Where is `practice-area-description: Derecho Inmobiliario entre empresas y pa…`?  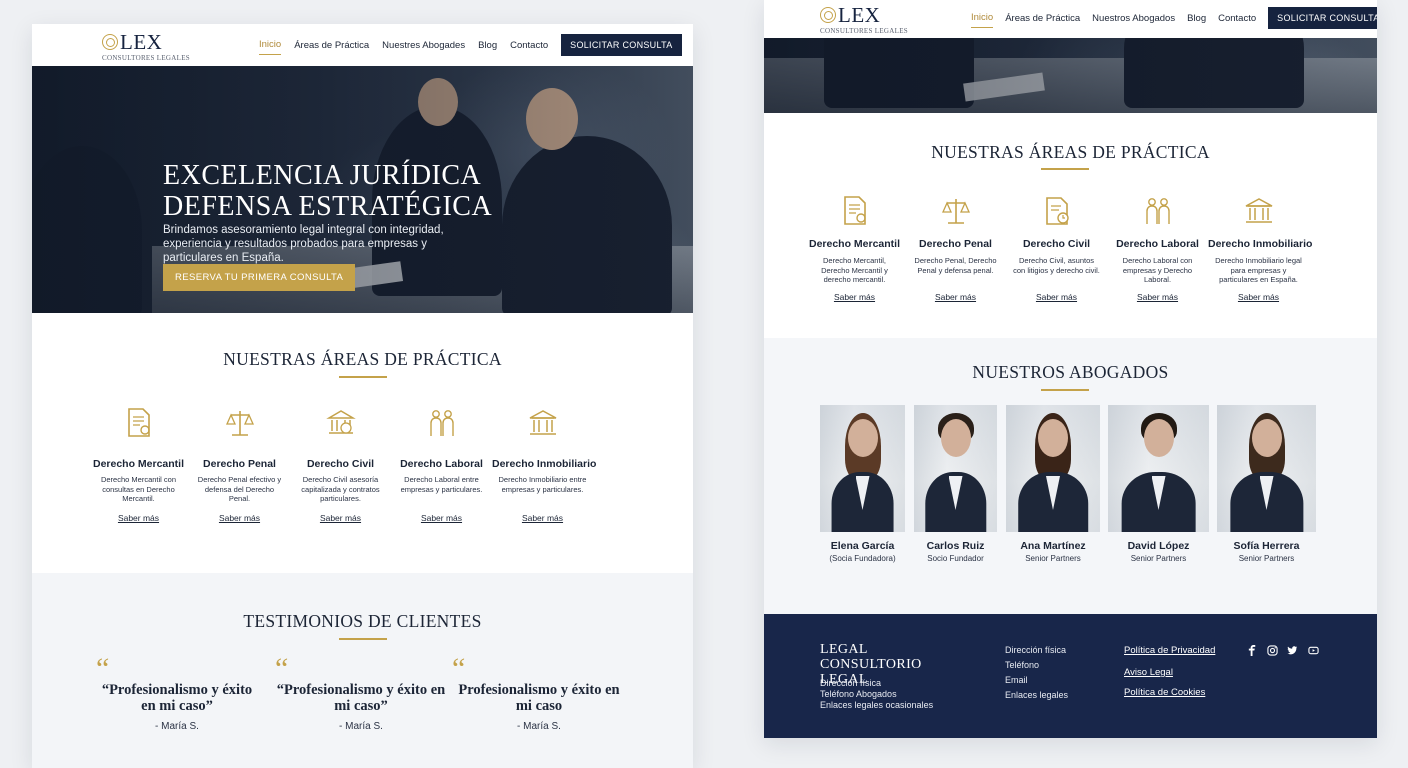
practice-area-description: Derecho Inmobiliario entre empresas y pa… is located at coordinates (542, 484).